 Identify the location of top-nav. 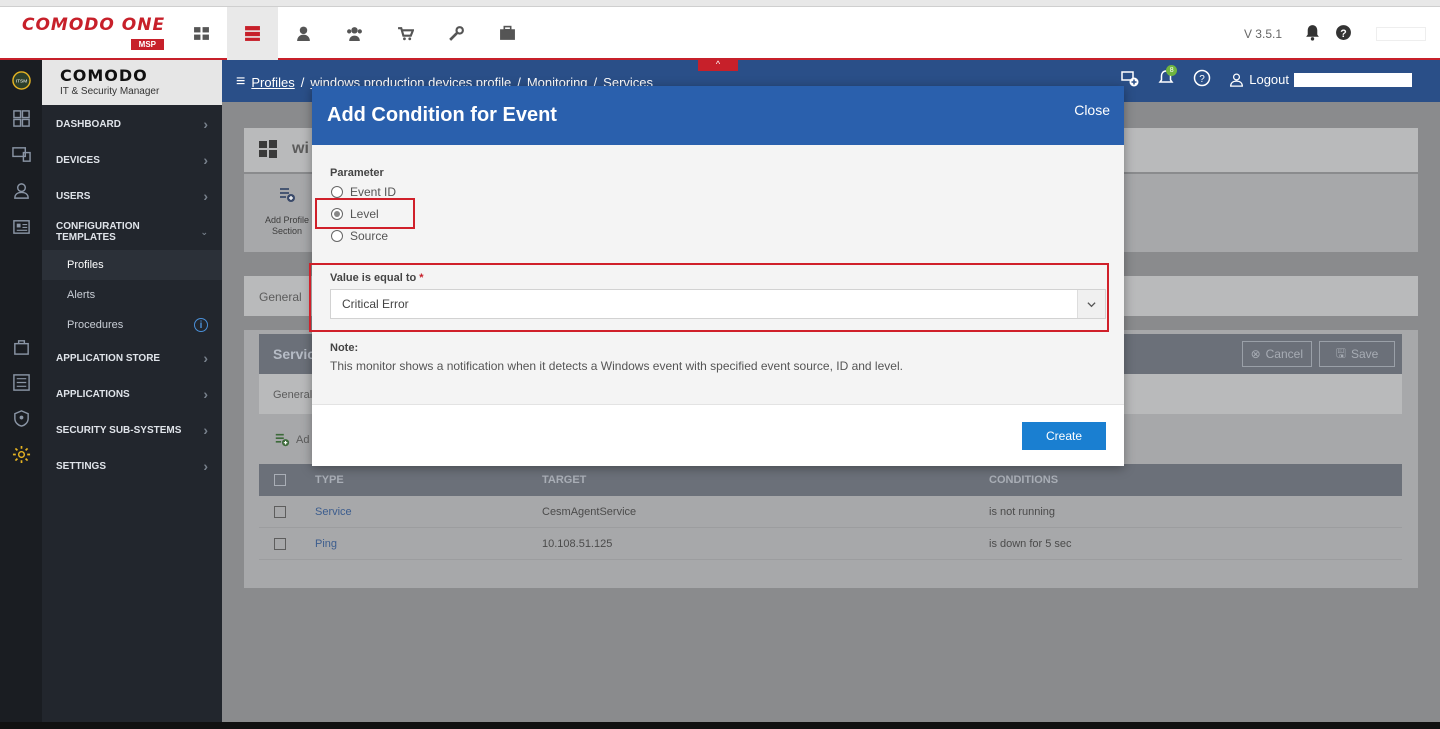
(354, 33).